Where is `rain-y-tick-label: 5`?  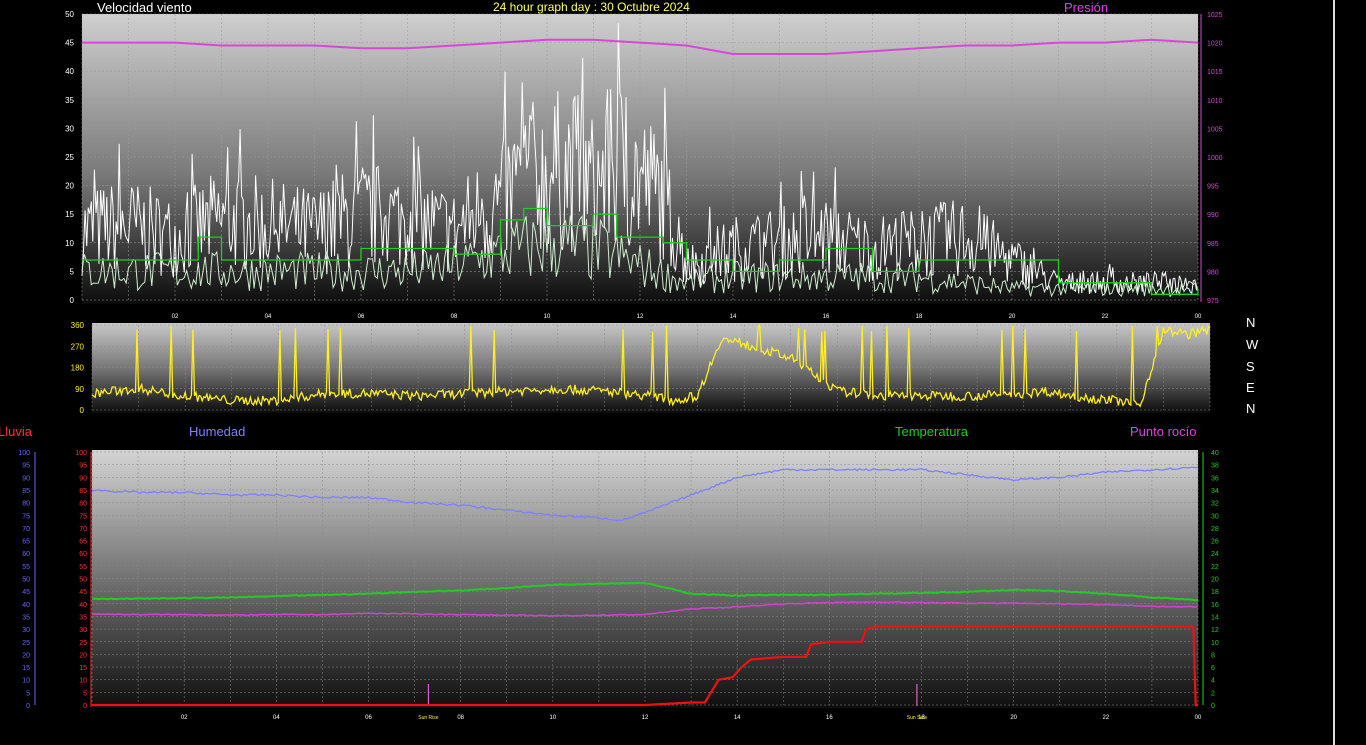
rain-y-tick-label: 5 is located at coordinates (85, 693).